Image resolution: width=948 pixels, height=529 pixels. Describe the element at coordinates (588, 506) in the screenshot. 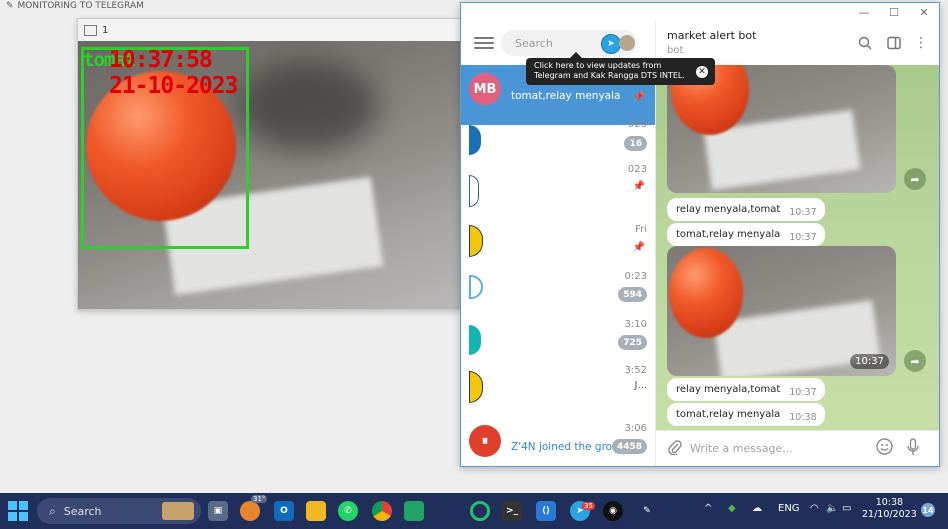

I see `telegram-badge: 35` at that location.